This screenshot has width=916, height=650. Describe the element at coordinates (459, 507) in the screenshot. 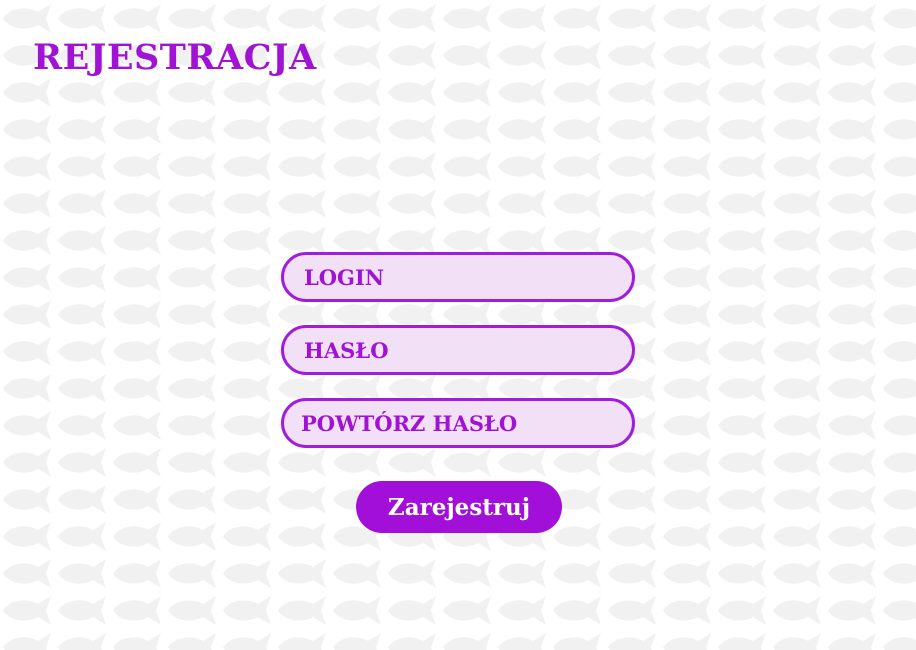

I see `register-button: Zarejestruj` at that location.